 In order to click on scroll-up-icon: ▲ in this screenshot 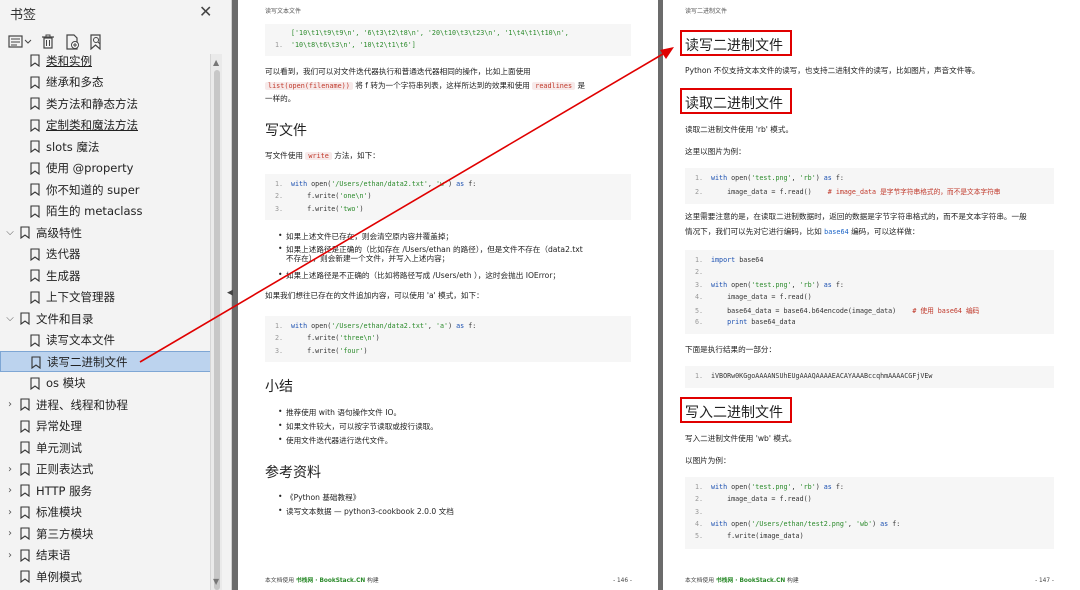, I will do `click(216, 62)`.